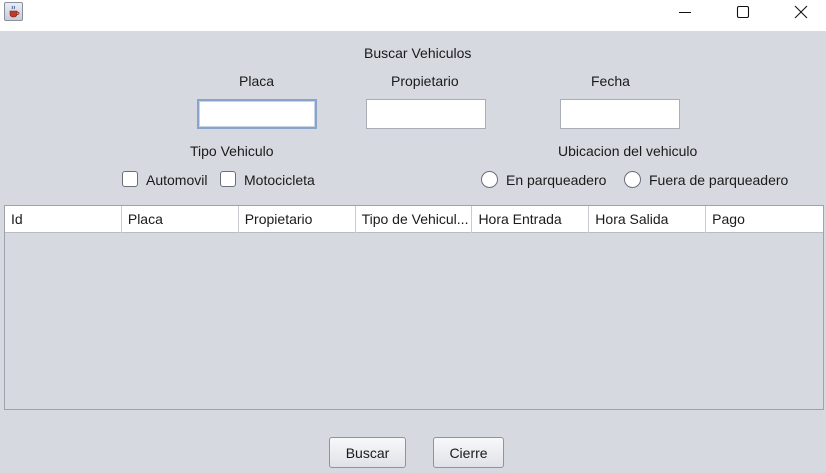  Describe the element at coordinates (279, 180) in the screenshot. I see `motocicleta-label: Motocicleta` at that location.